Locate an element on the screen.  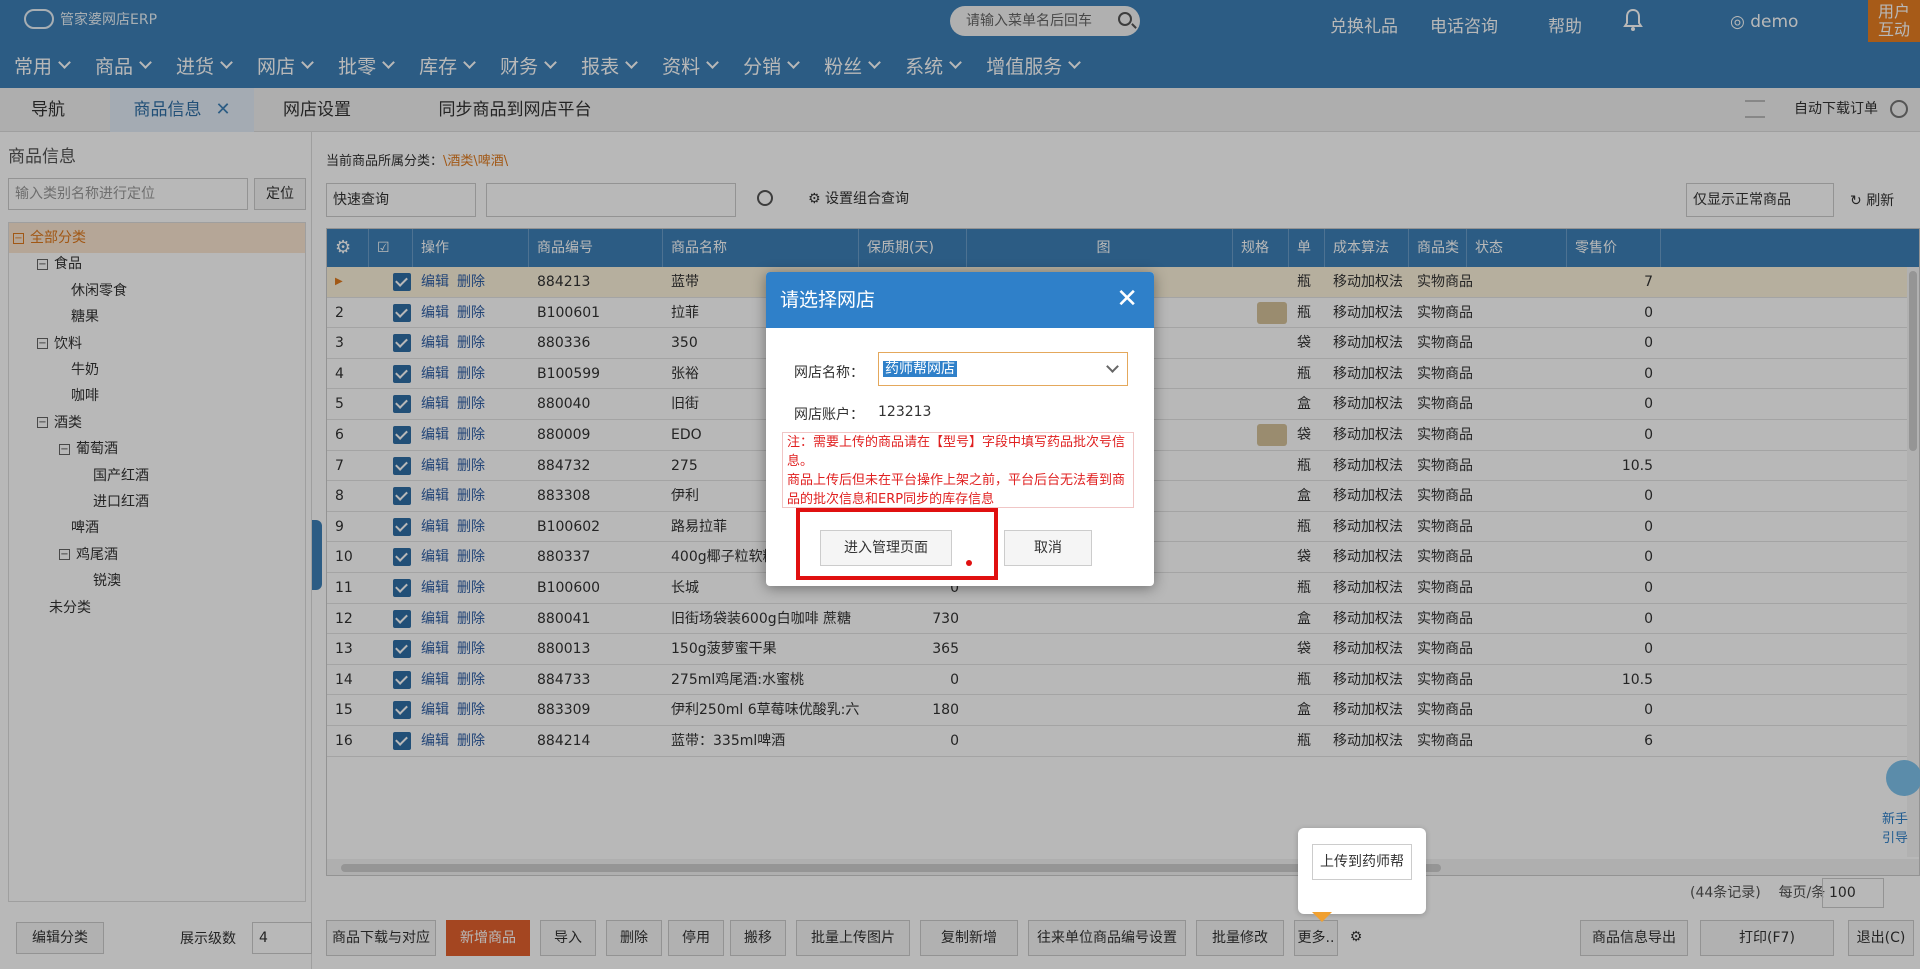
shop-name-label: 网店名称： is located at coordinates (829, 373).